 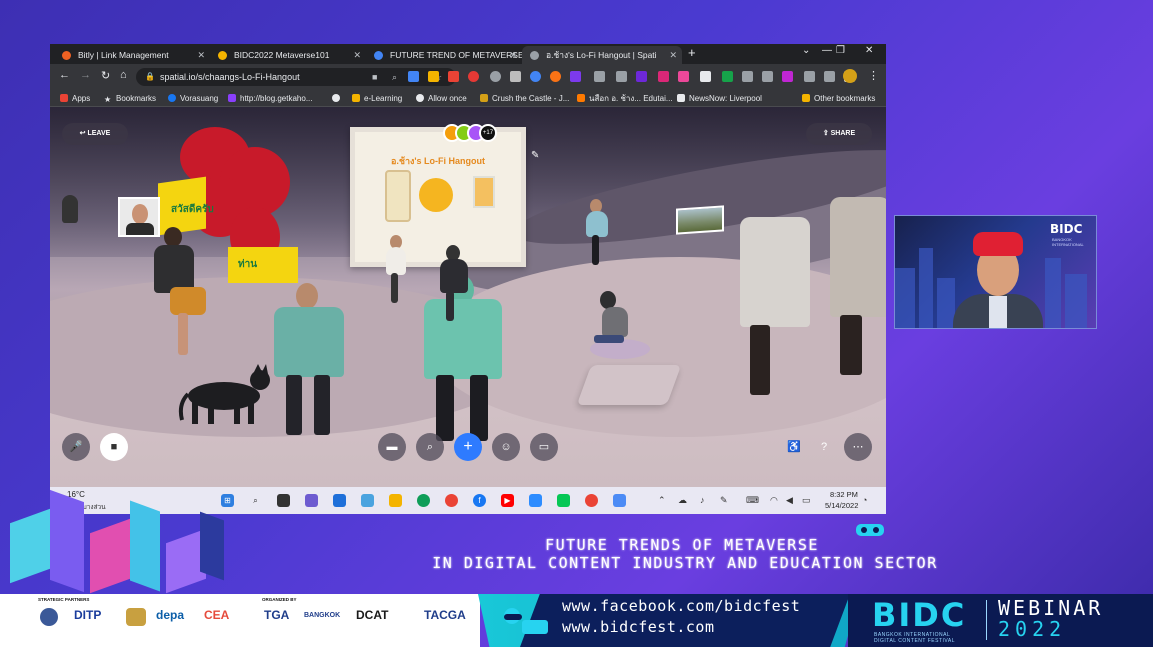 I want to click on home-icon: ⌂, so click(x=123, y=75).